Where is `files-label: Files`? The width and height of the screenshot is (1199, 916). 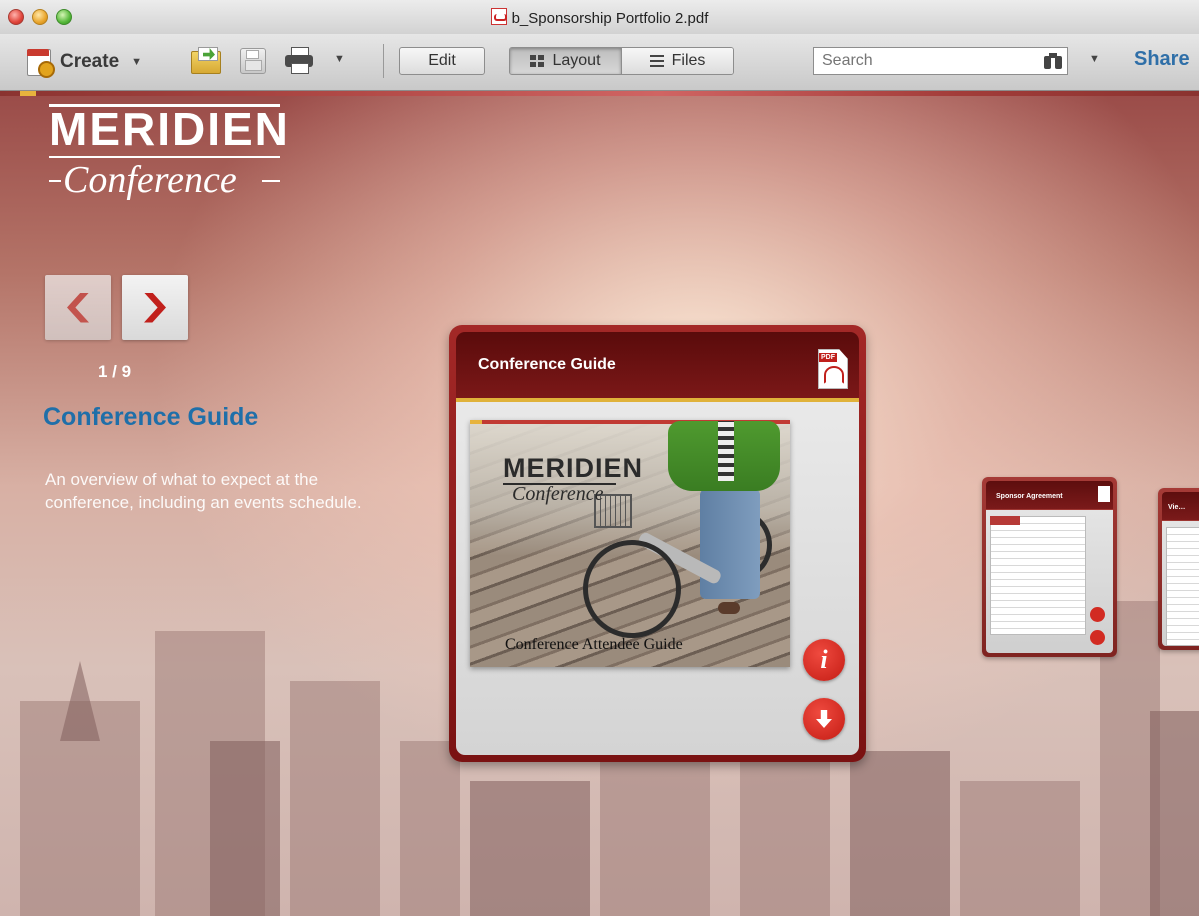 files-label: Files is located at coordinates (688, 60).